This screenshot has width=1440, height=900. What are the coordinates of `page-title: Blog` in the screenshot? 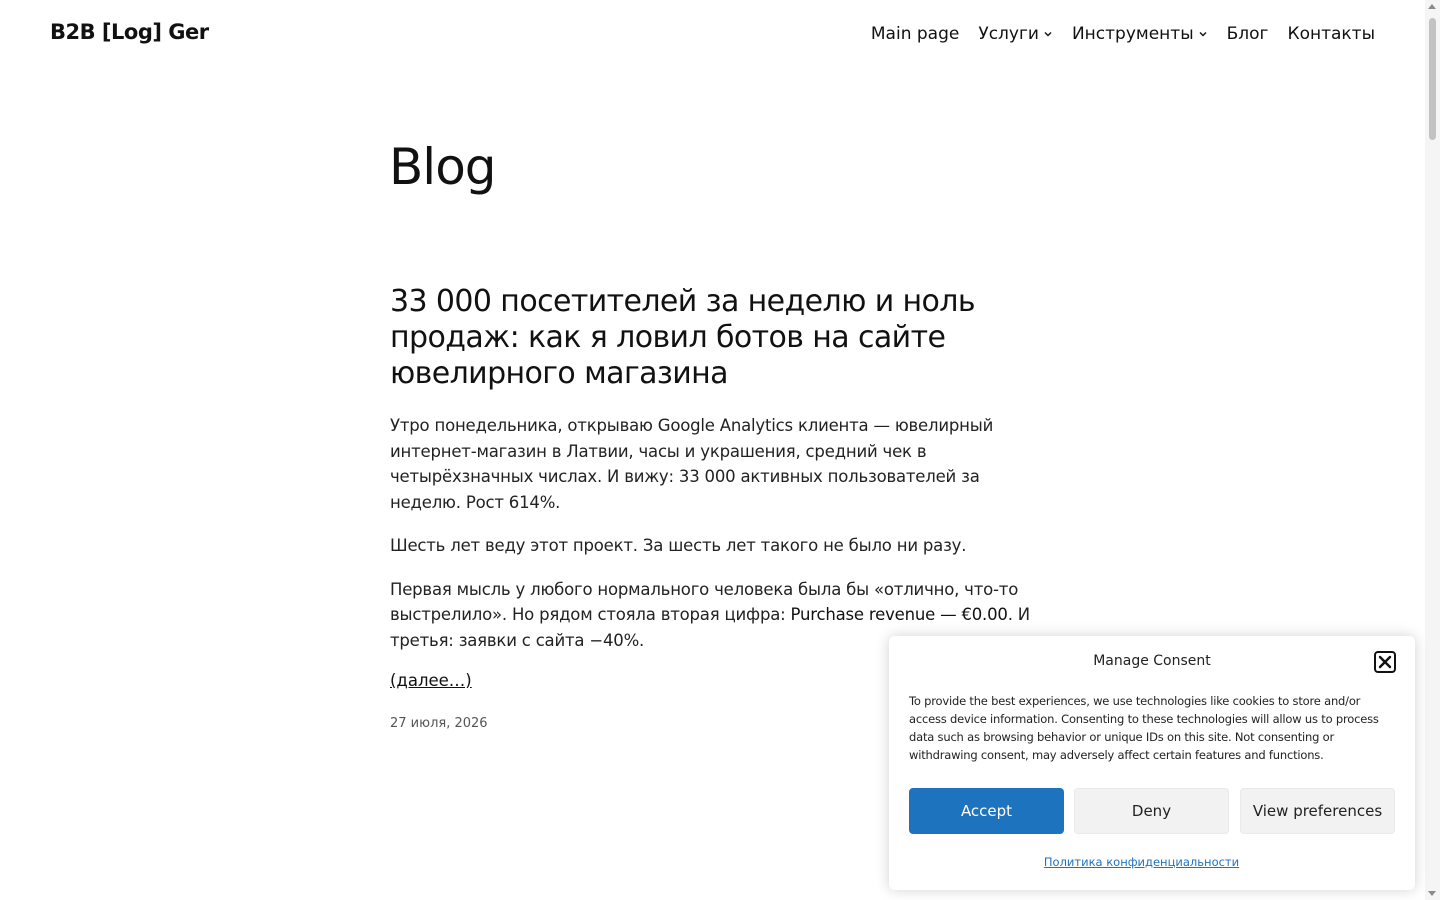 It's located at (443, 167).